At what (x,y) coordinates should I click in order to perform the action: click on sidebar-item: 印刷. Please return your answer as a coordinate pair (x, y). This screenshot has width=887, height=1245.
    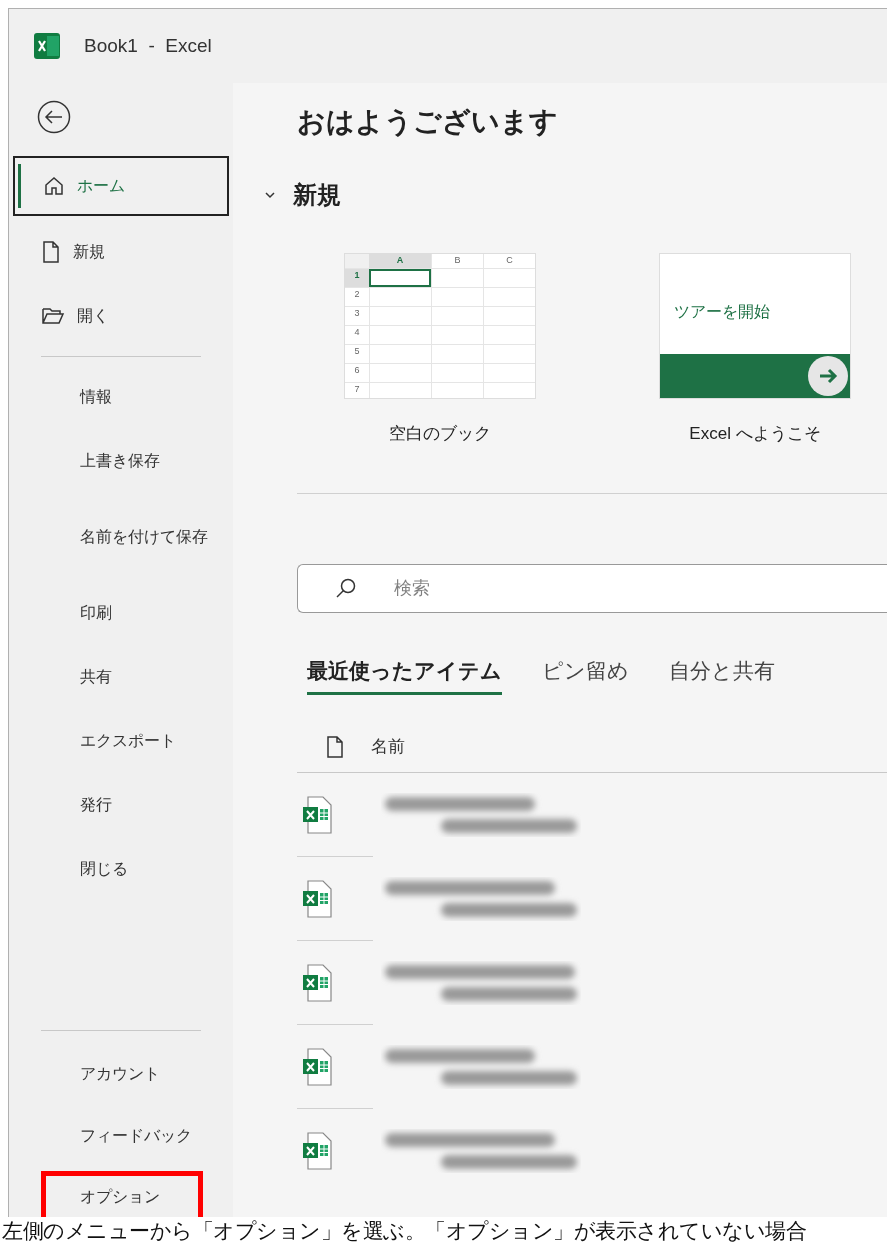
    Looking at the image, I should click on (121, 613).